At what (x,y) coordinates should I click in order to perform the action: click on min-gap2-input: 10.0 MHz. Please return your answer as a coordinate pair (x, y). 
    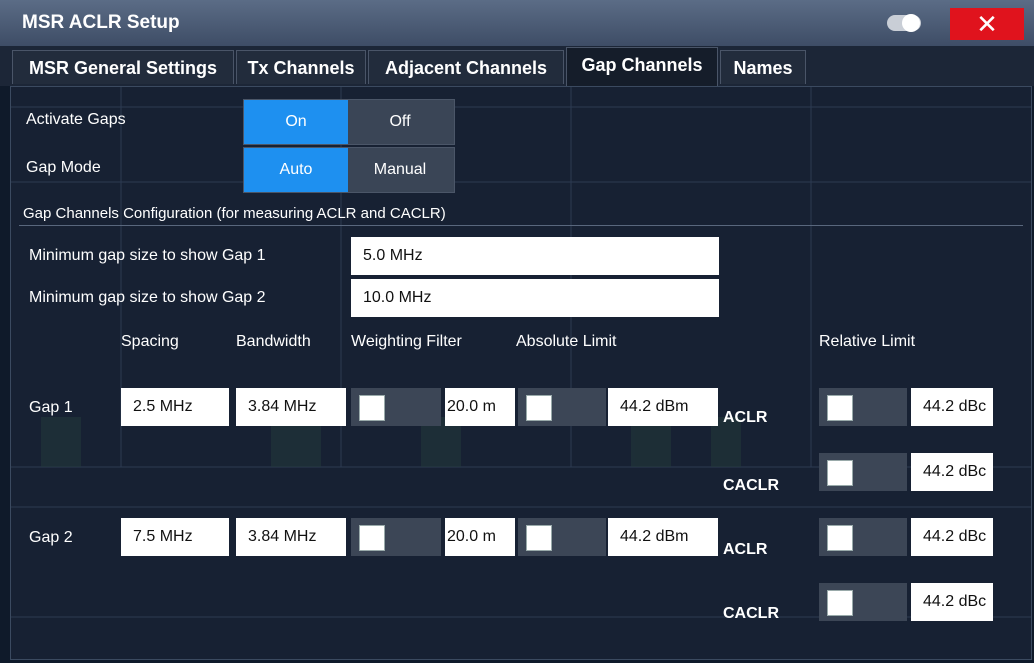
    Looking at the image, I should click on (535, 298).